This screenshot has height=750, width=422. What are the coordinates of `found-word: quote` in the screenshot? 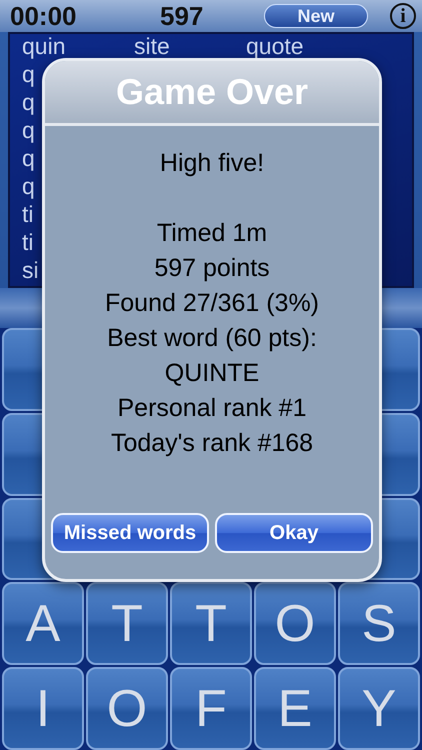 It's located at (275, 46).